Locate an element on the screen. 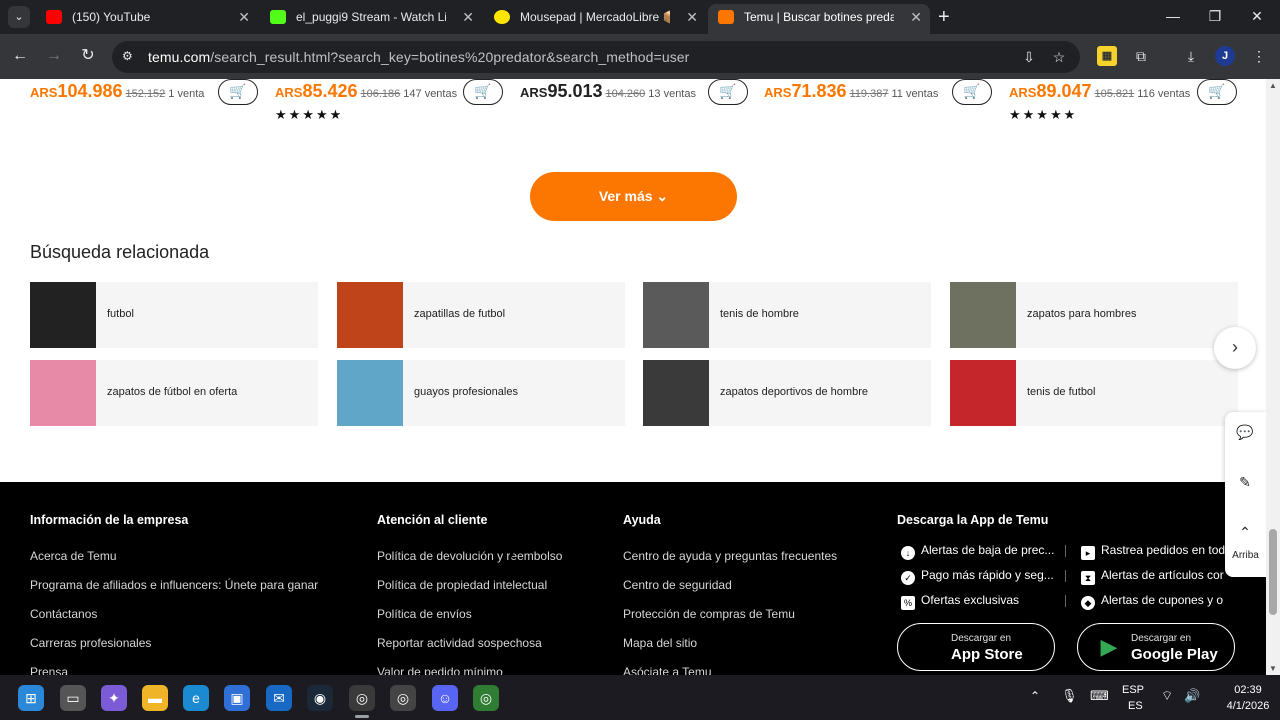 The image size is (1280, 720). scroll-down-icon: ▼ is located at coordinates (1273, 668).